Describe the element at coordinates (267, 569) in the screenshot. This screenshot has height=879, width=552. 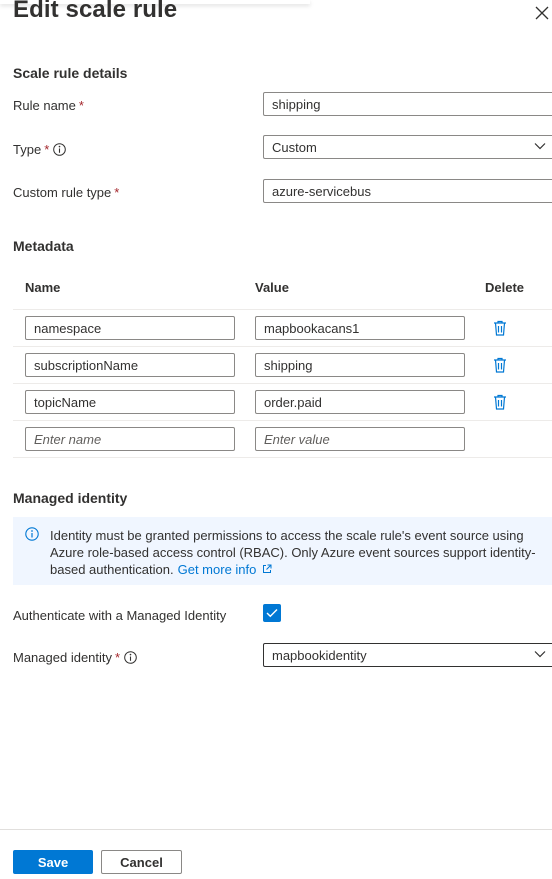
I see `external-link-icon` at that location.